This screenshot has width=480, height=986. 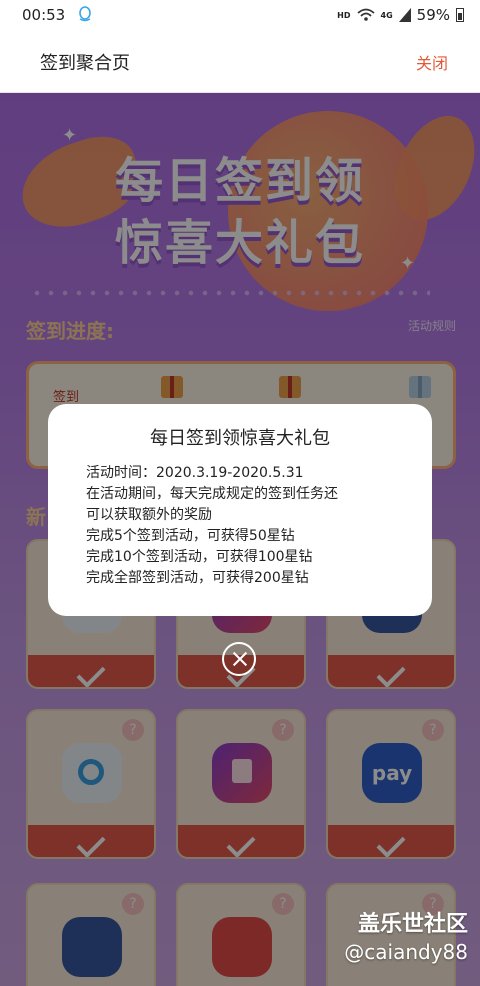 I want to click on dialog-title: 每日签到领惊喜大礼包, so click(x=240, y=438).